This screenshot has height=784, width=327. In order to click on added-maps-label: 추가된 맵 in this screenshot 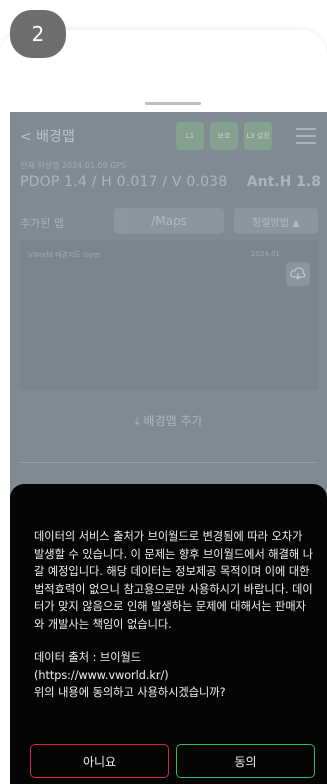, I will do `click(42, 223)`.